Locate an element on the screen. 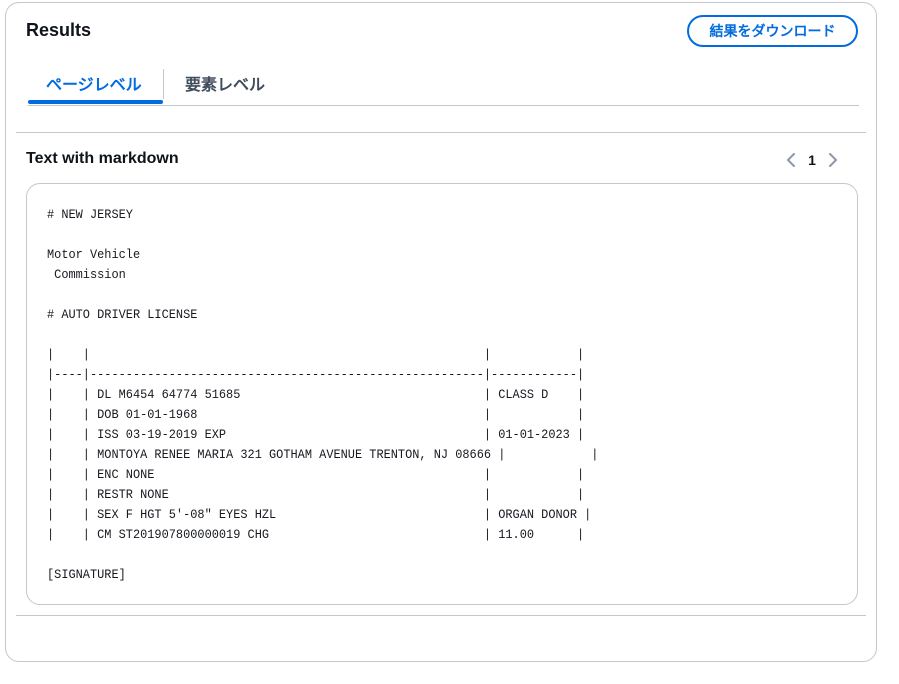  next-page-button is located at coordinates (833, 160).